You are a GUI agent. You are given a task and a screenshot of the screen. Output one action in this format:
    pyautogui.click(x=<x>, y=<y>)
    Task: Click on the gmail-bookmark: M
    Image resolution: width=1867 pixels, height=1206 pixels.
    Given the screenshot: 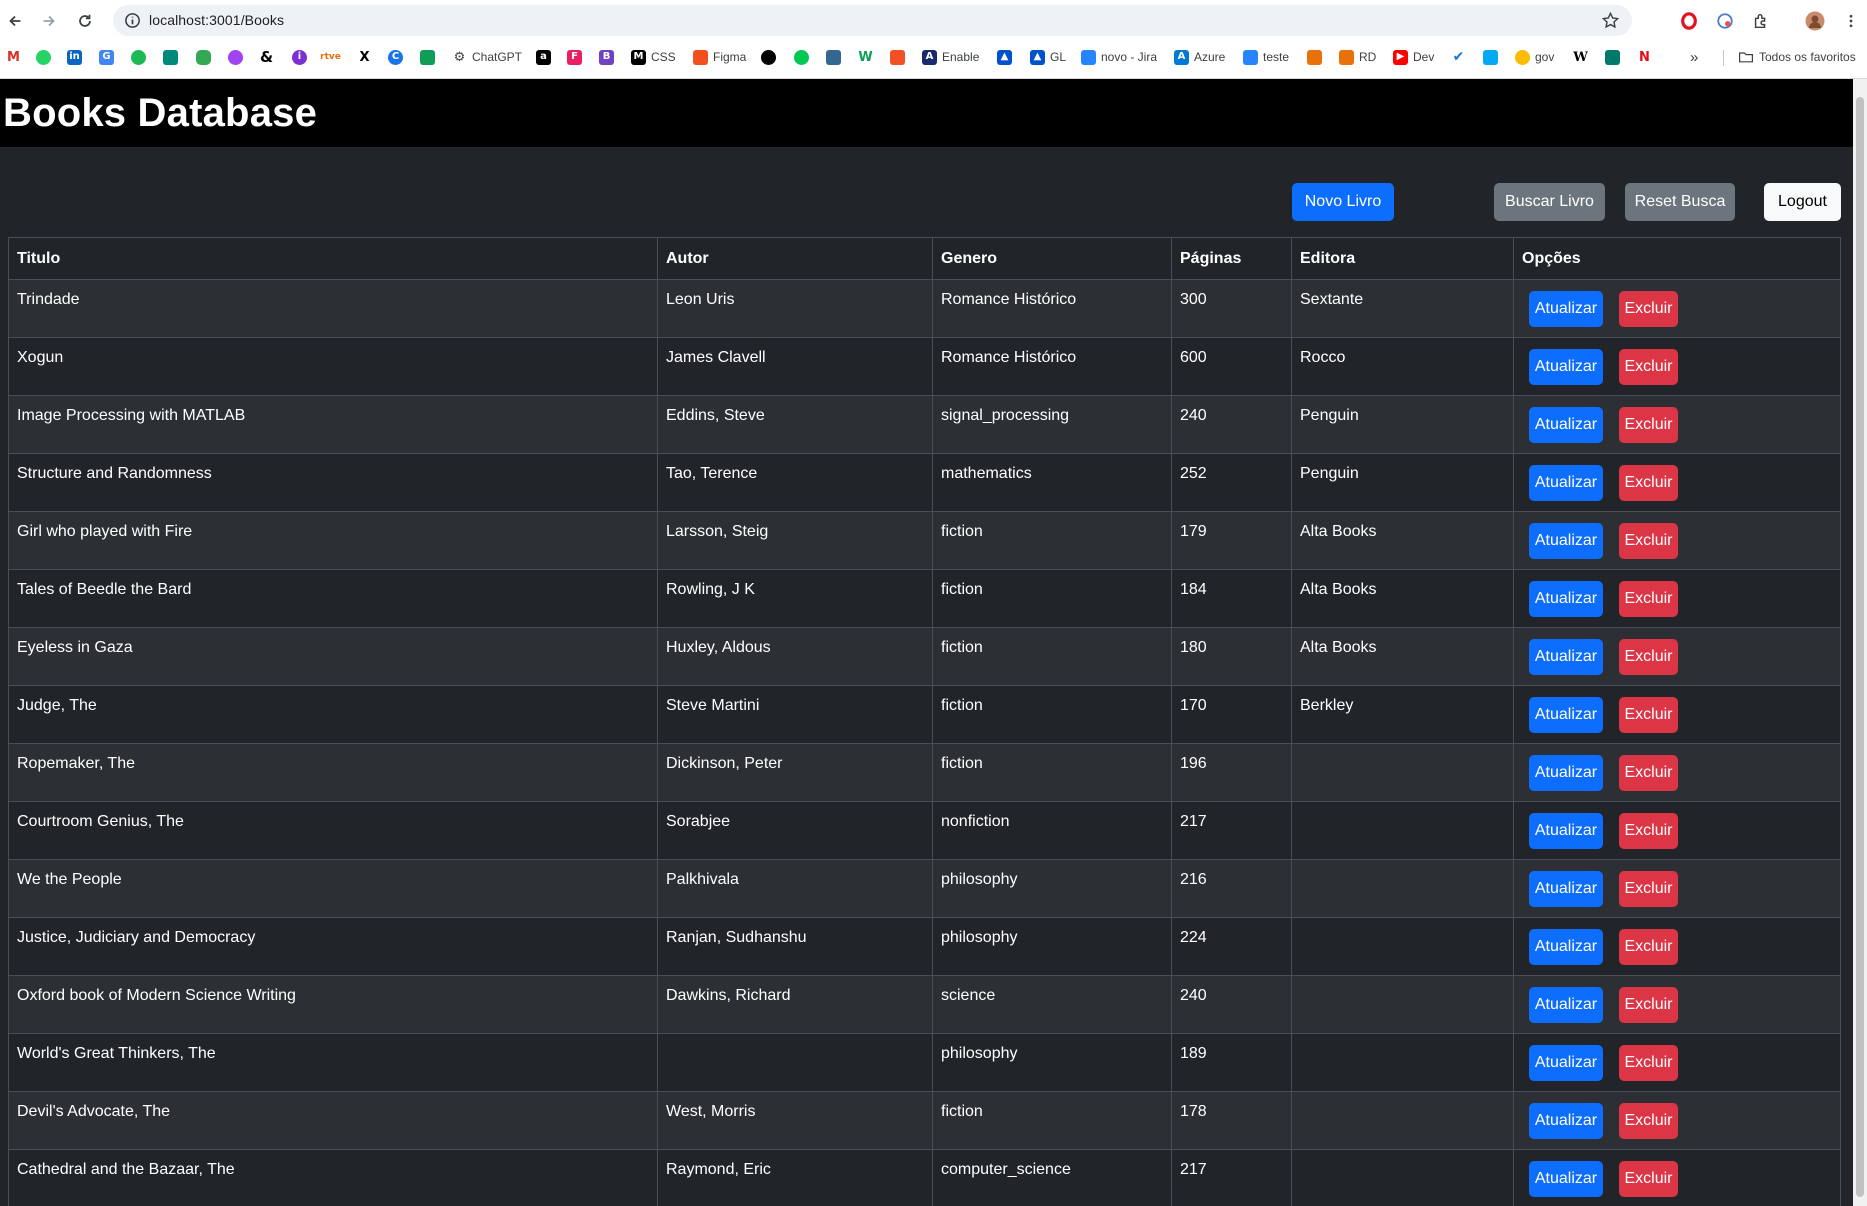 What is the action you would take?
    pyautogui.click(x=13, y=57)
    